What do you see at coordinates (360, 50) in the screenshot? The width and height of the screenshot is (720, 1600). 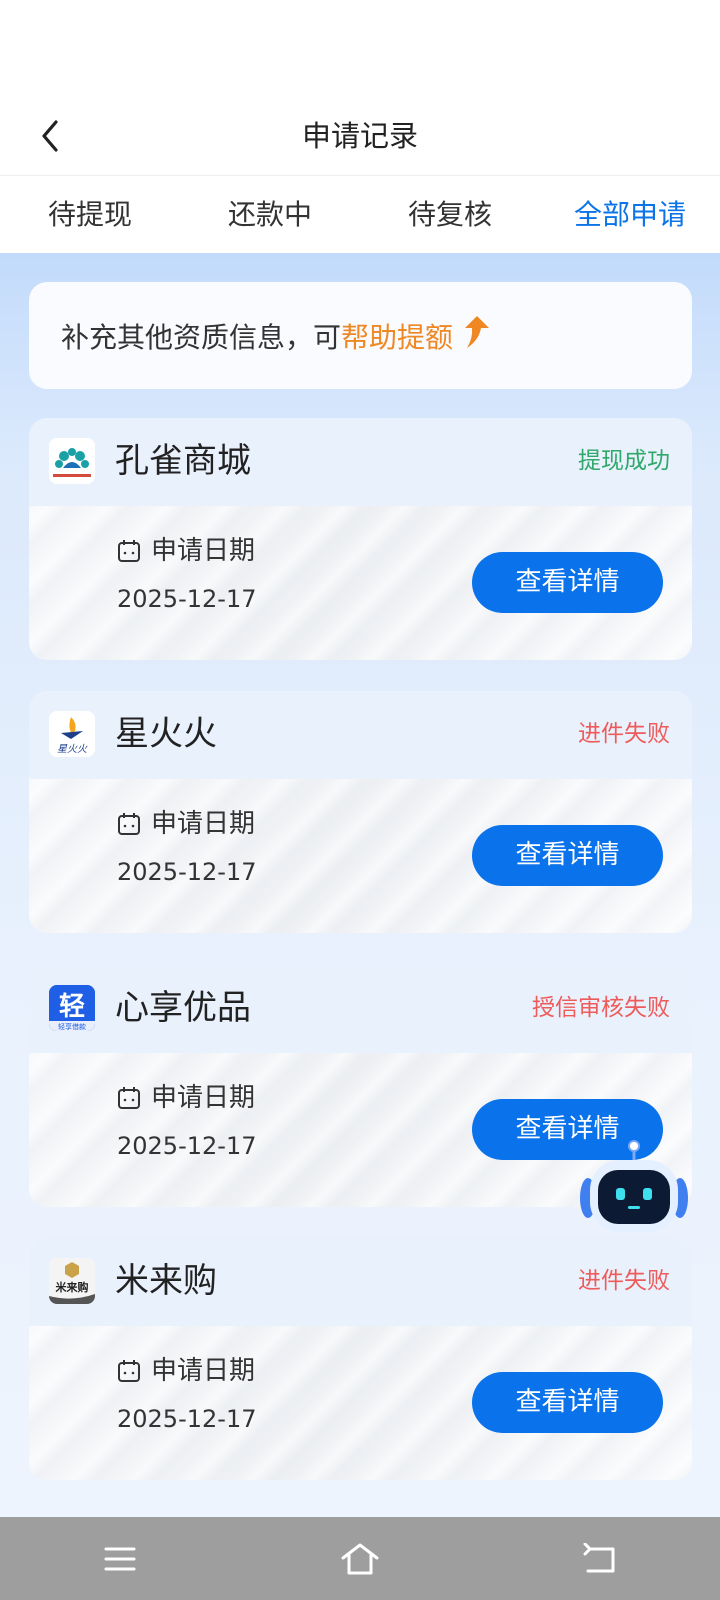 I see `status-bar-area` at bounding box center [360, 50].